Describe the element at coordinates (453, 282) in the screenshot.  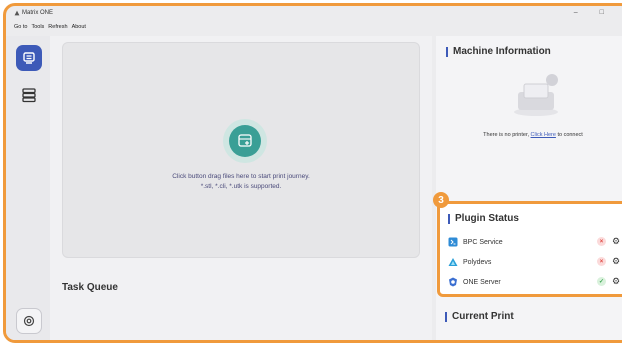
I see `one-server-icon` at that location.